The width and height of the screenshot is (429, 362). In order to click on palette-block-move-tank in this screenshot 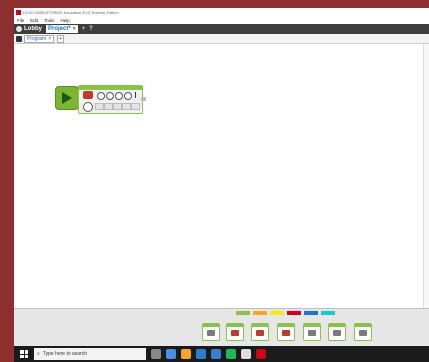, I will do `click(286, 332)`.